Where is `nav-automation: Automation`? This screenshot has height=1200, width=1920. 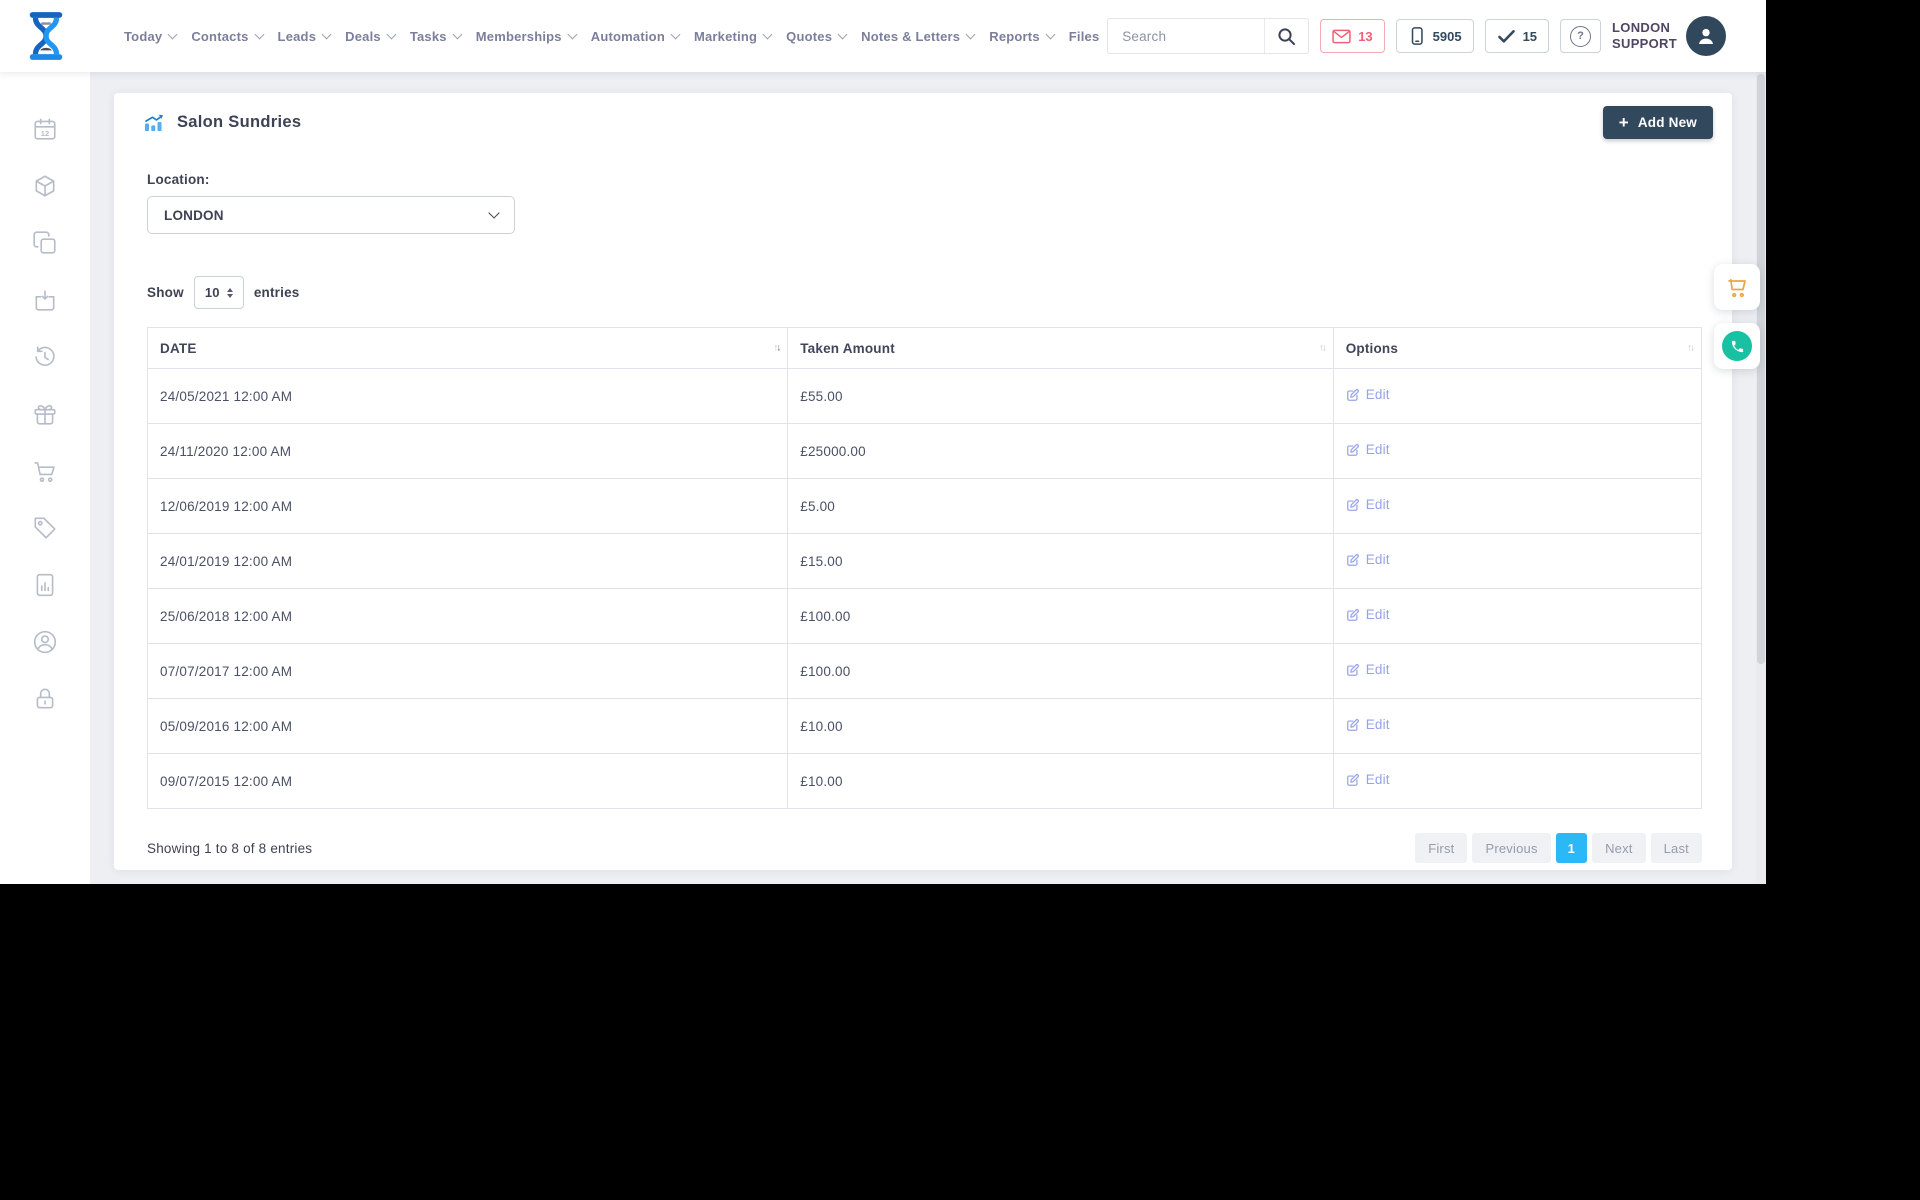
nav-automation: Automation is located at coordinates (636, 36).